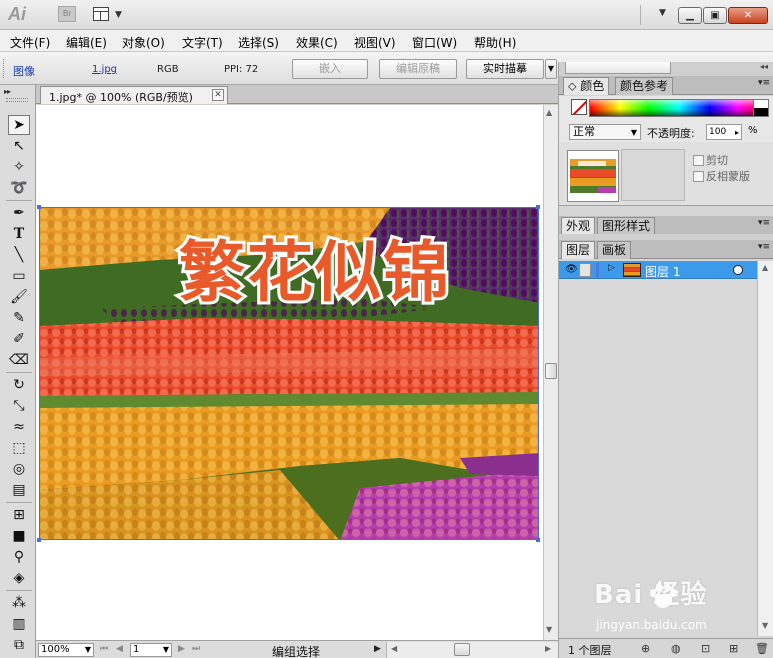 This screenshot has width=773, height=658. Describe the element at coordinates (86, 42) in the screenshot. I see `menu-edit: 编辑(E)` at that location.